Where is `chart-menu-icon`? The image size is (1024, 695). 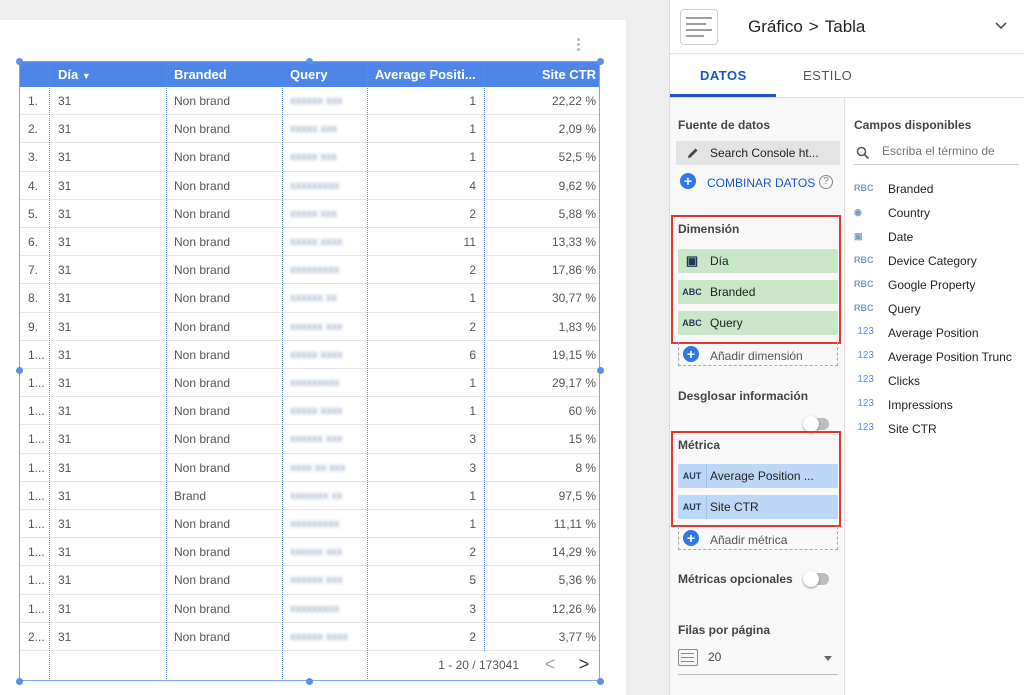
chart-menu-icon is located at coordinates (578, 46).